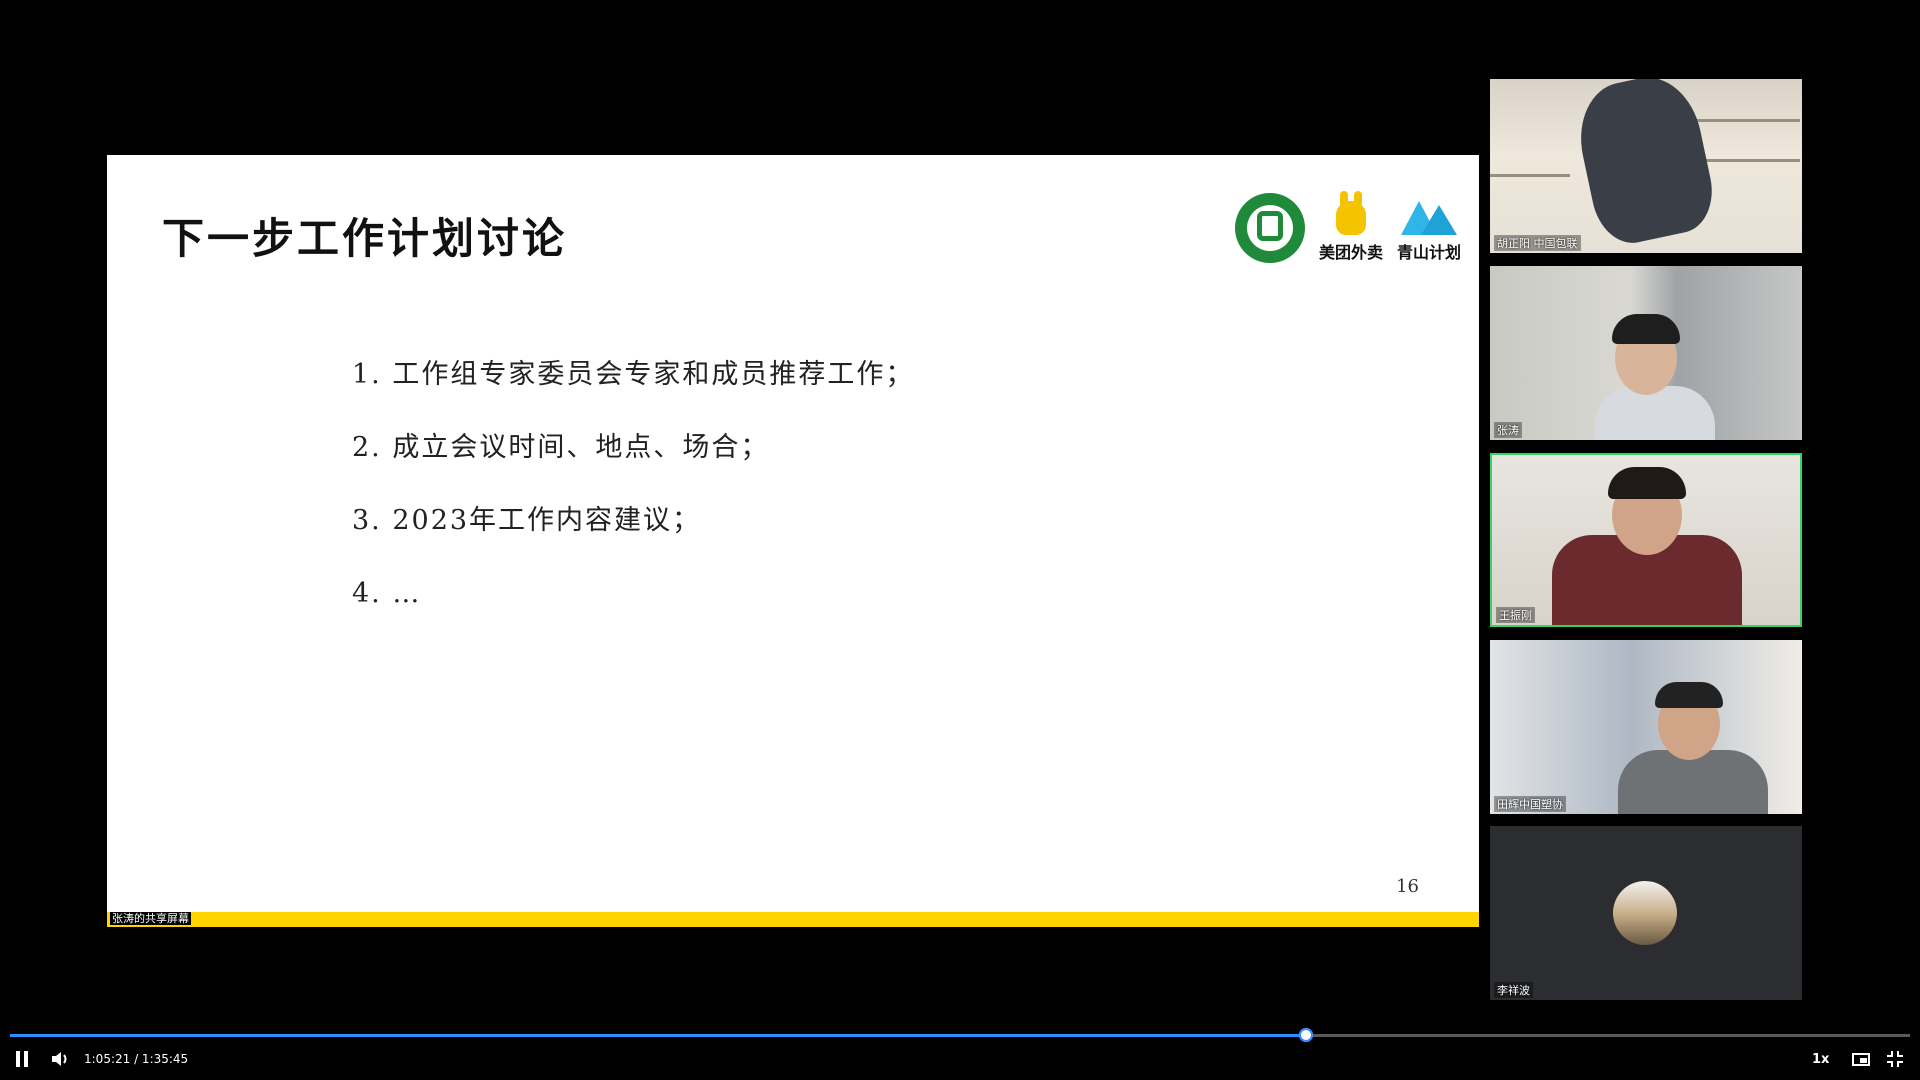 Image resolution: width=1920 pixels, height=1080 pixels. I want to click on agenda-item: 2. 成立会议时间、地点、场合；, so click(561, 447).